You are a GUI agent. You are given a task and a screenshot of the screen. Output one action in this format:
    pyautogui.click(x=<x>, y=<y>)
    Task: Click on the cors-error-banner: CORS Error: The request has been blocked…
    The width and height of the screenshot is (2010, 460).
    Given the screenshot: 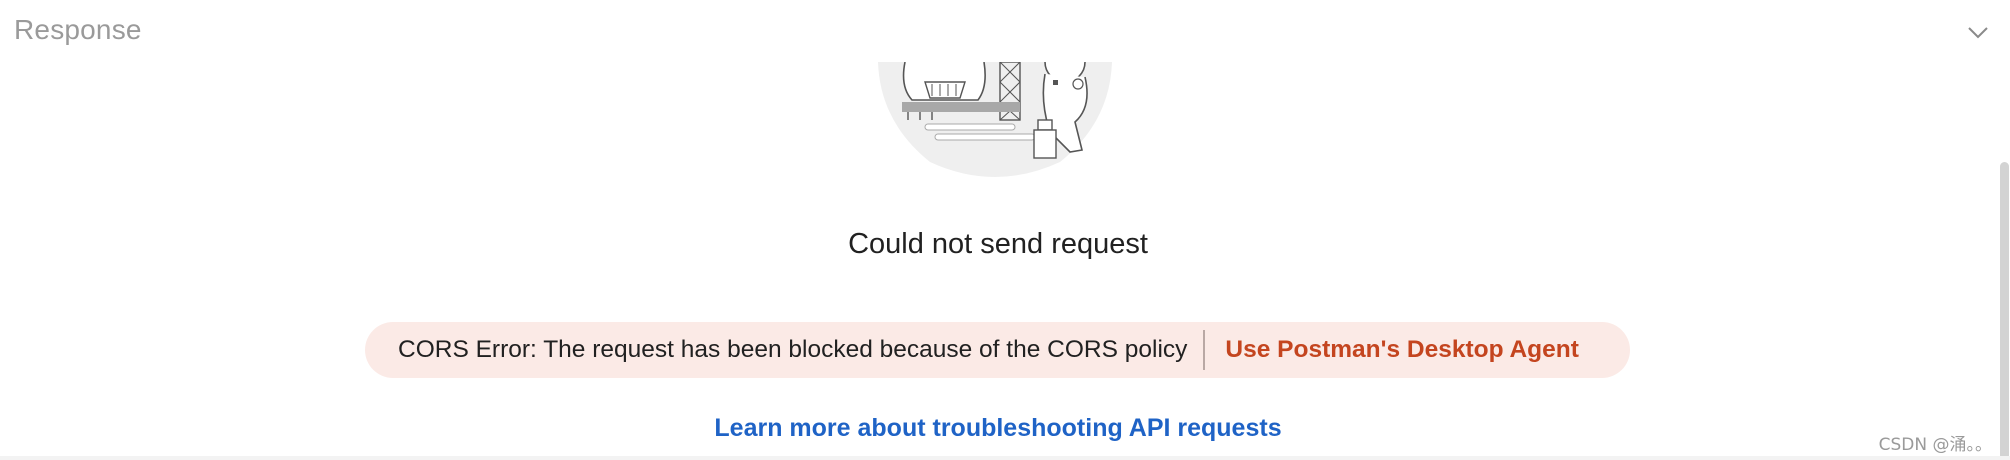 What is the action you would take?
    pyautogui.click(x=997, y=350)
    